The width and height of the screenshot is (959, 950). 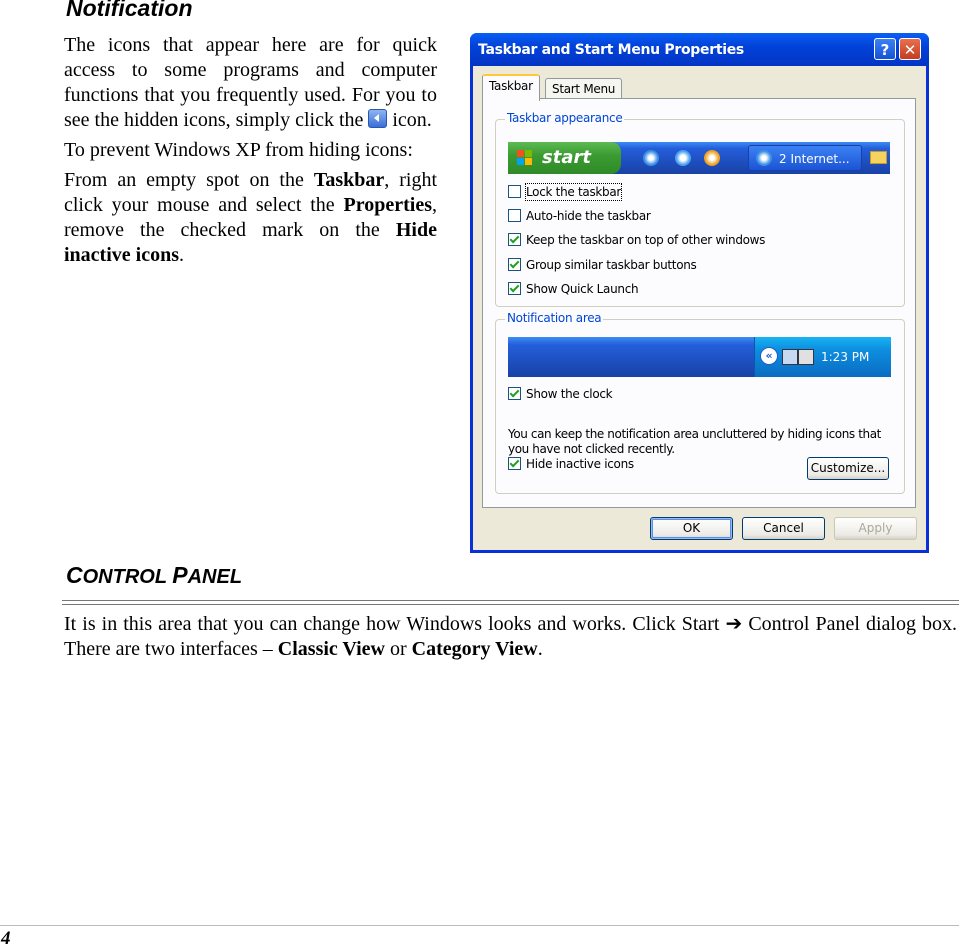 What do you see at coordinates (565, 118) in the screenshot?
I see `taskbar-appearance-label: Taskbar appearance` at bounding box center [565, 118].